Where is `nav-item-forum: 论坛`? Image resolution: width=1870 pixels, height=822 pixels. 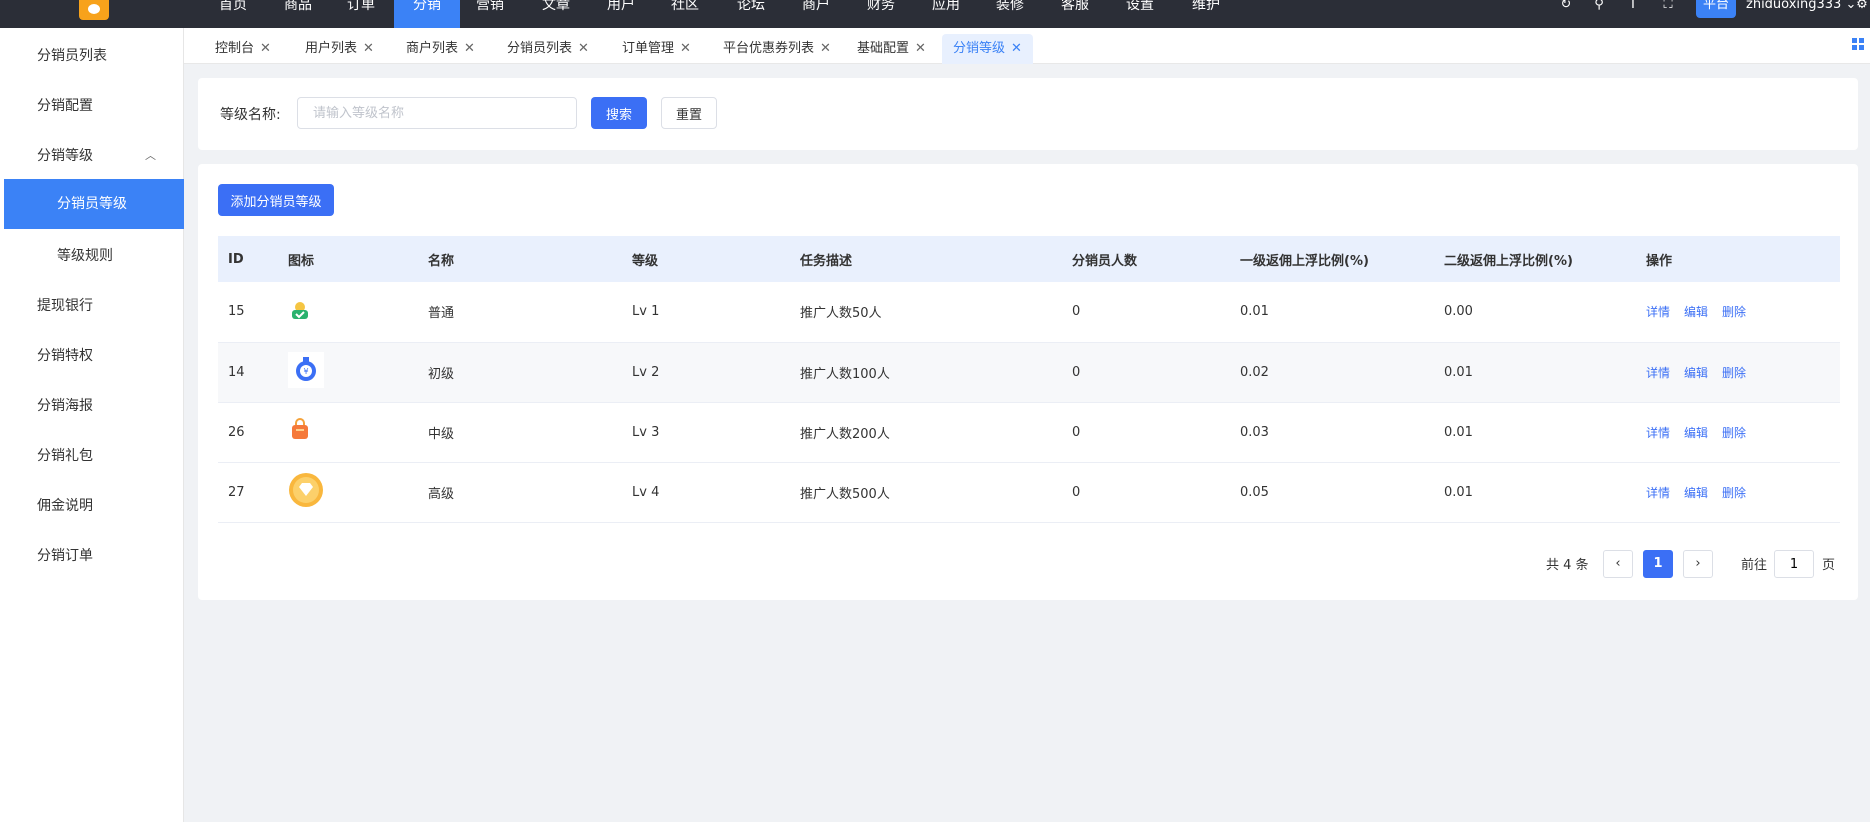
nav-item-forum: 论坛 is located at coordinates (751, 14).